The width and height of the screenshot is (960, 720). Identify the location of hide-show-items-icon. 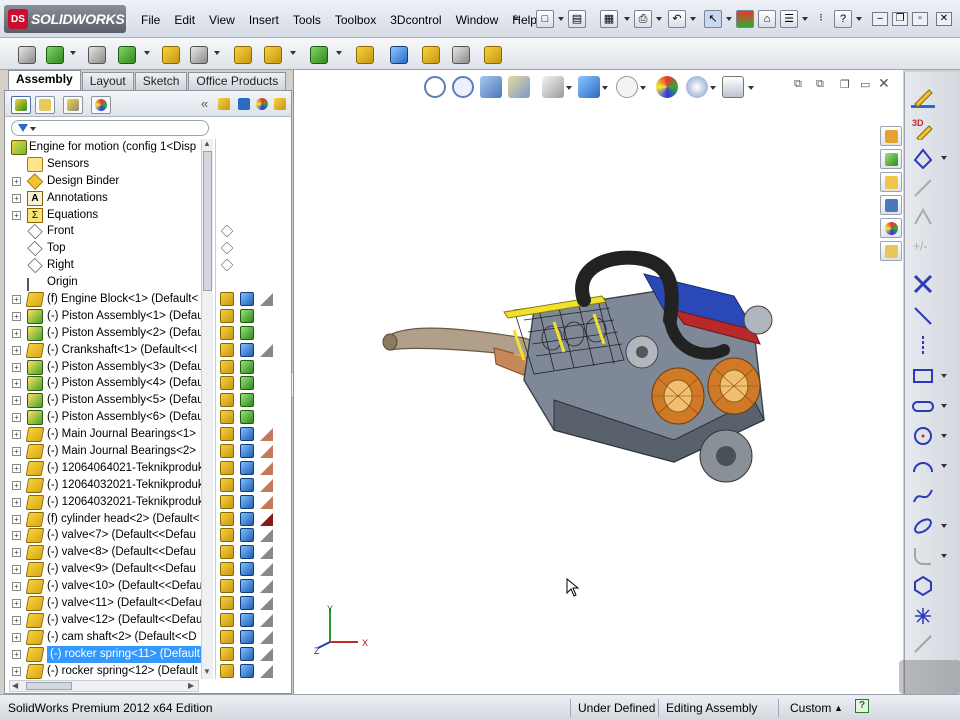
(627, 87).